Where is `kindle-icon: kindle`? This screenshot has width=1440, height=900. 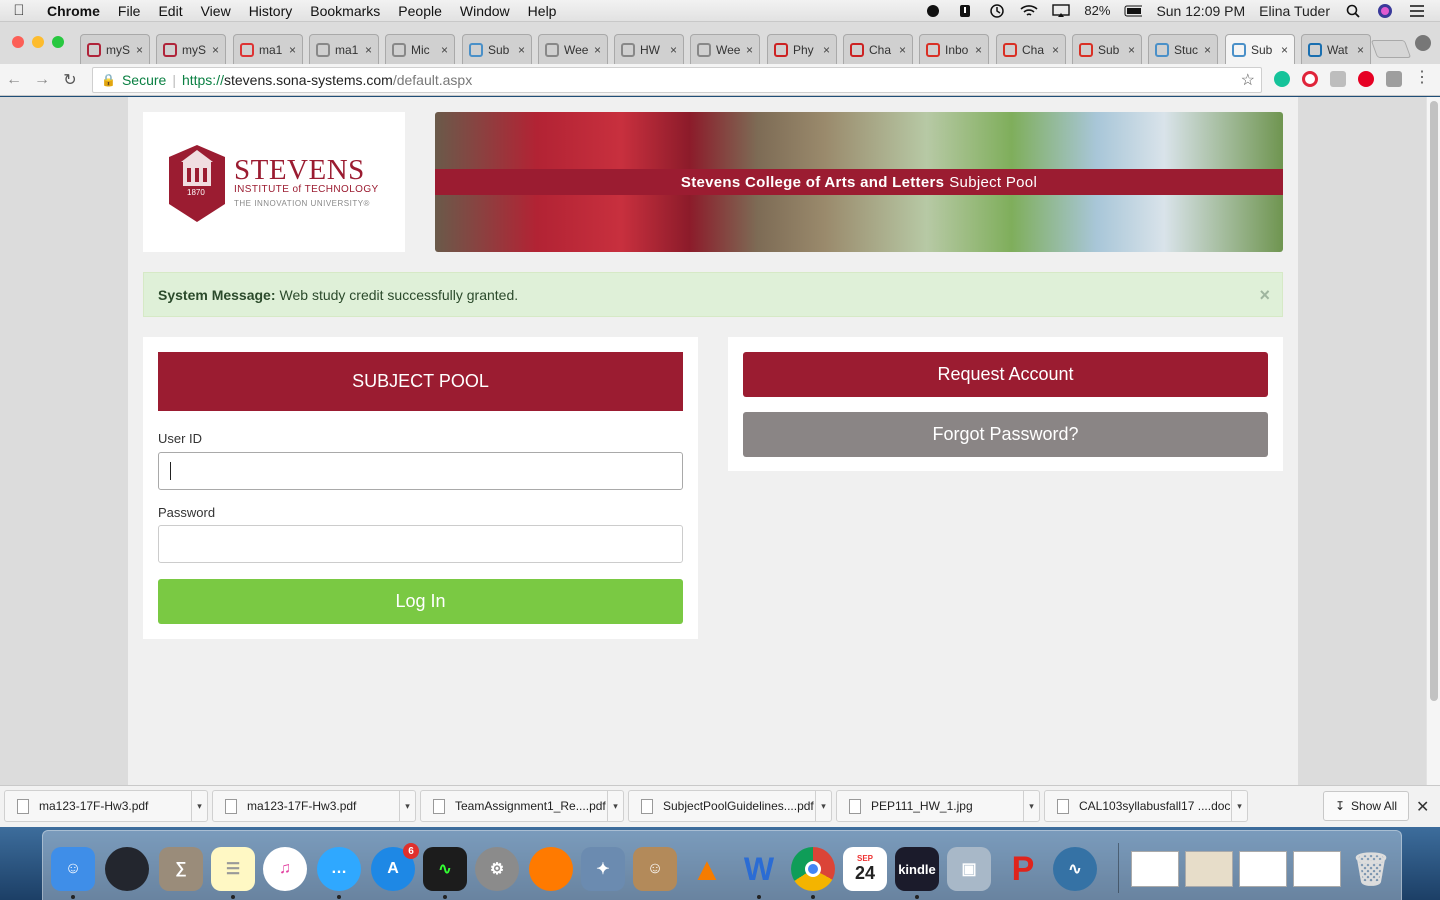
kindle-icon: kindle is located at coordinates (917, 869).